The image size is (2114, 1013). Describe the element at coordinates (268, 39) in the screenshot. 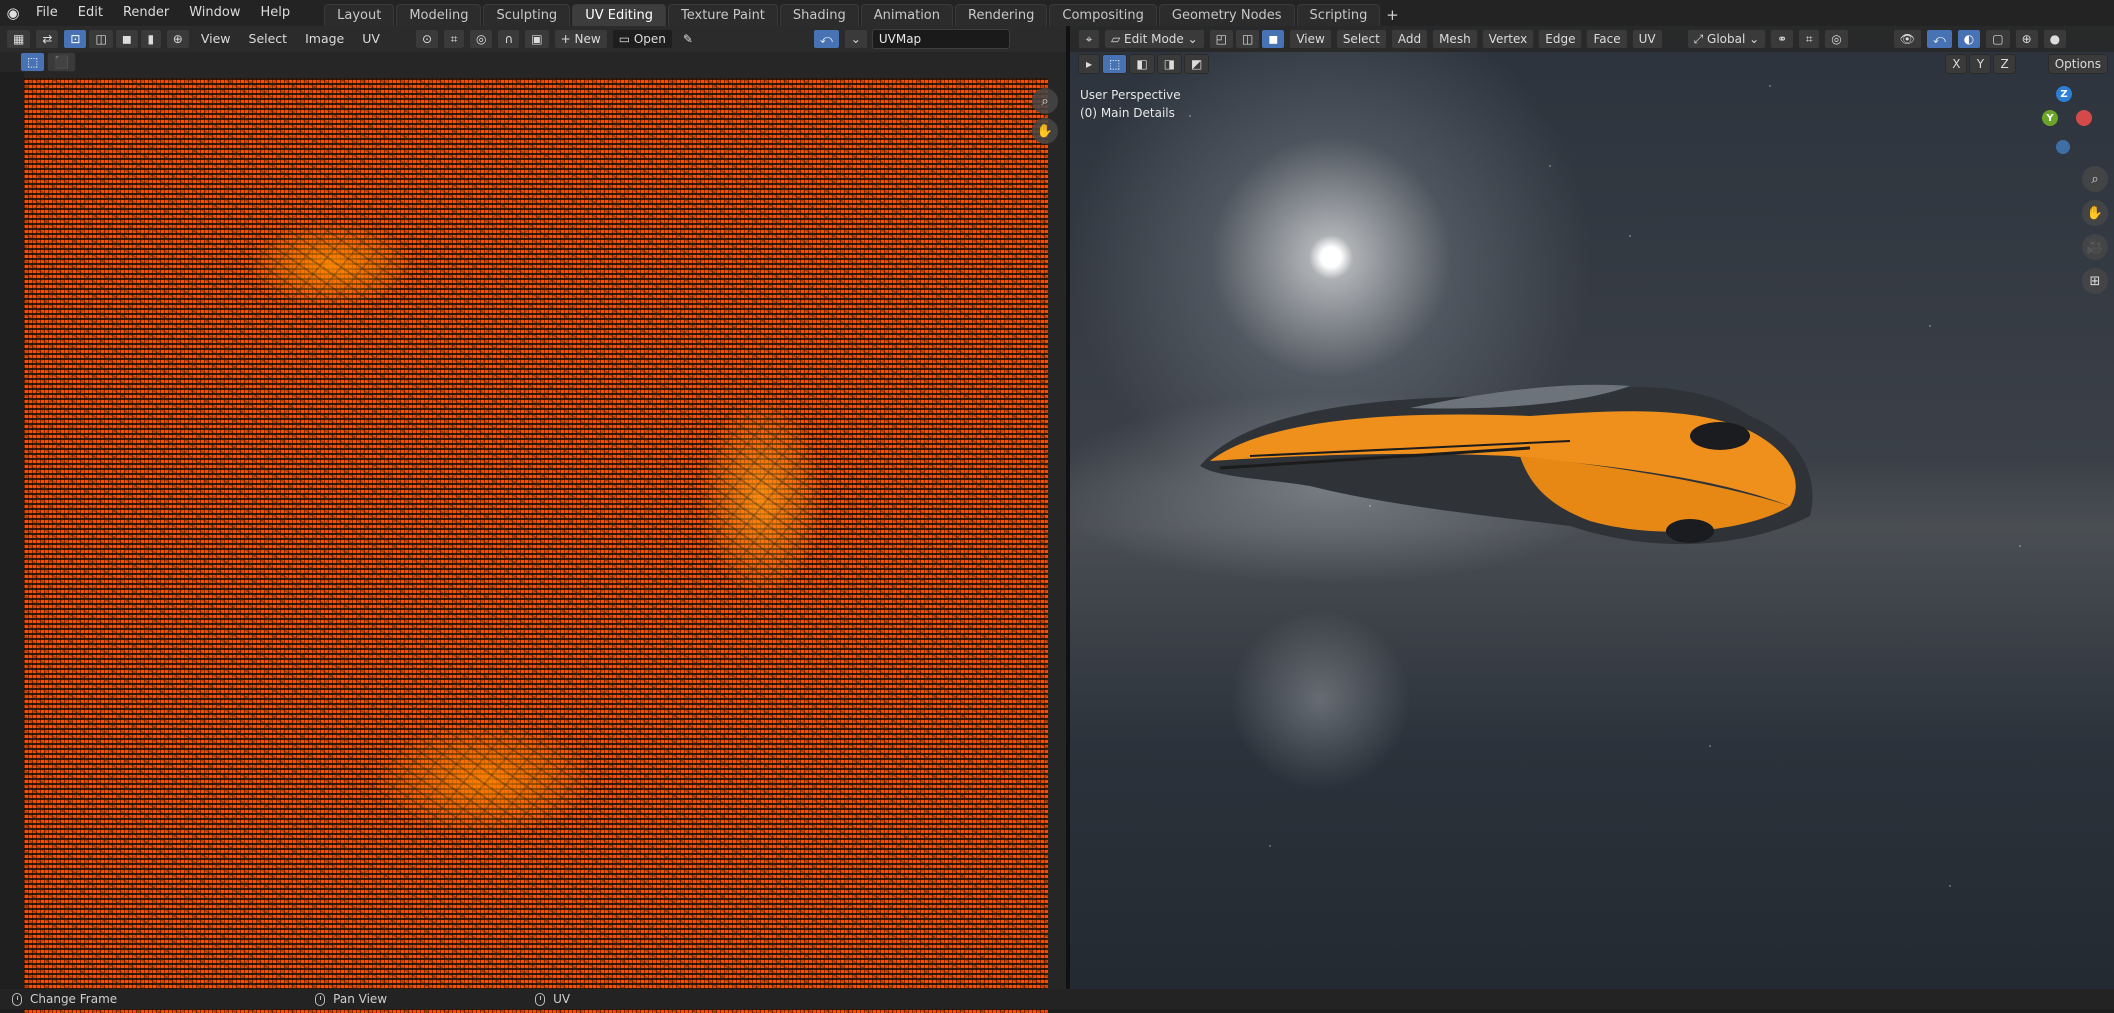

I see `uv-menu-select: Select` at that location.